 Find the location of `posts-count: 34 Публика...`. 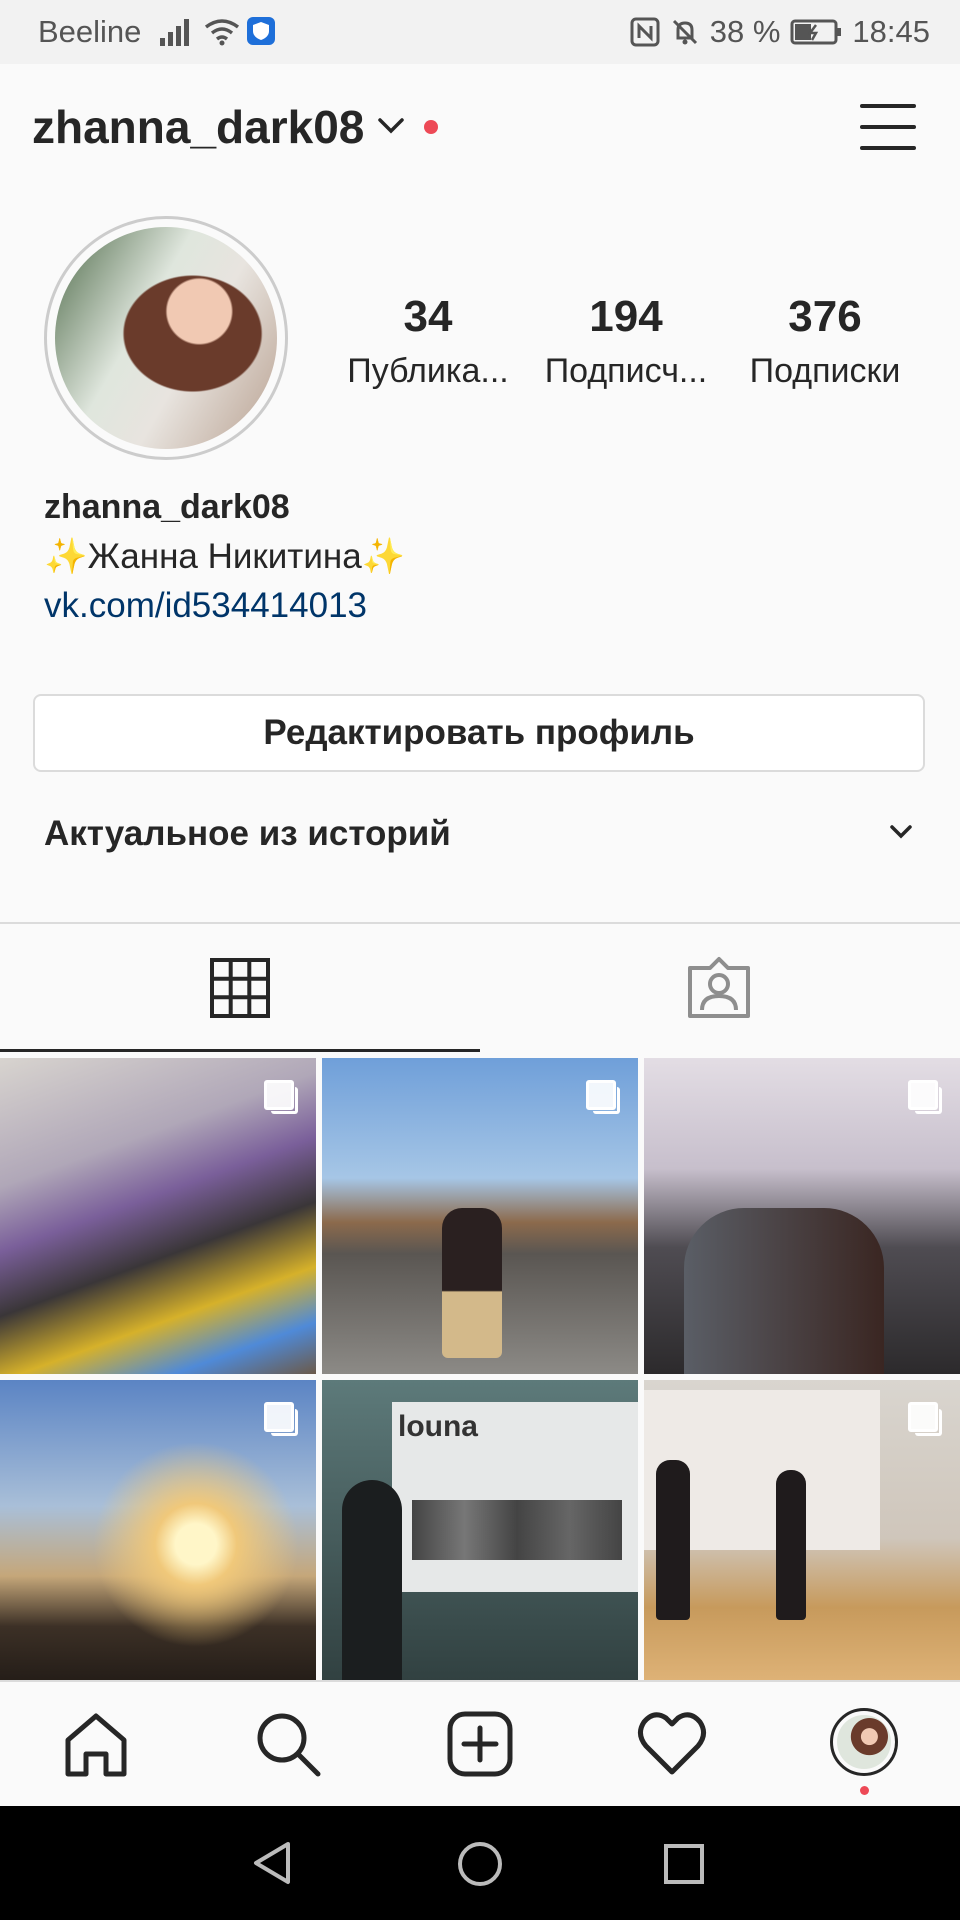

posts-count: 34 Публика... is located at coordinates (428, 340).